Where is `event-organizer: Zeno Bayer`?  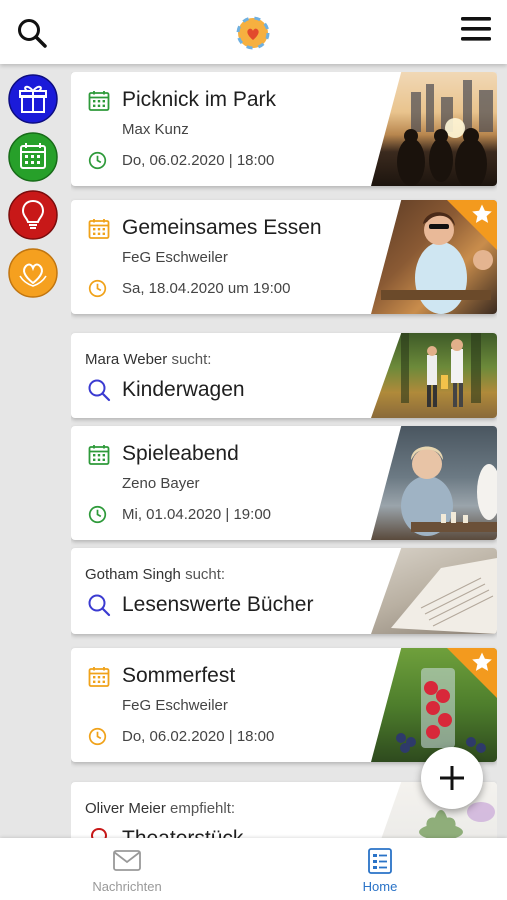 event-organizer: Zeno Bayer is located at coordinates (161, 483).